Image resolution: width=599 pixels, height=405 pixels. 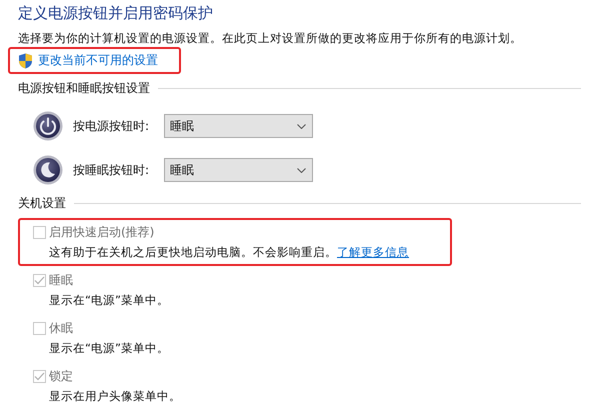 I want to click on option-label: 睡眠, so click(x=61, y=280).